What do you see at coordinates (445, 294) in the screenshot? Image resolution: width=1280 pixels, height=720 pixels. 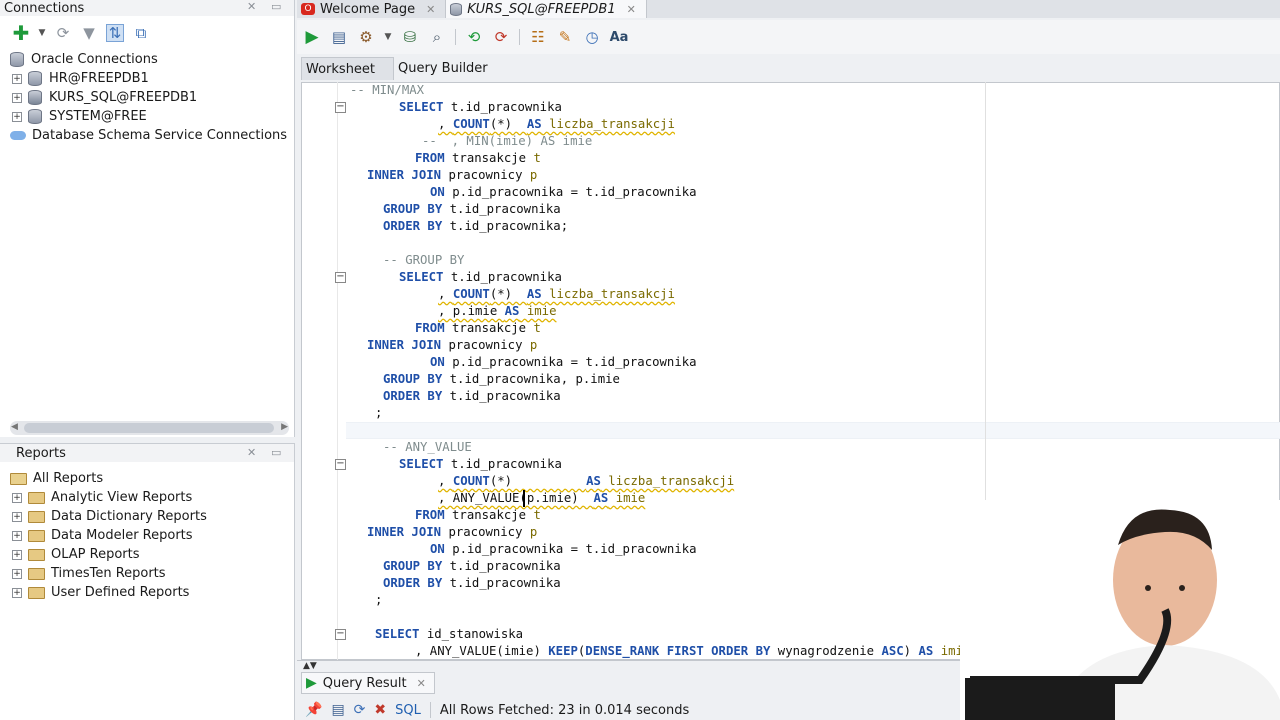 I see `code-text: ,` at bounding box center [445, 294].